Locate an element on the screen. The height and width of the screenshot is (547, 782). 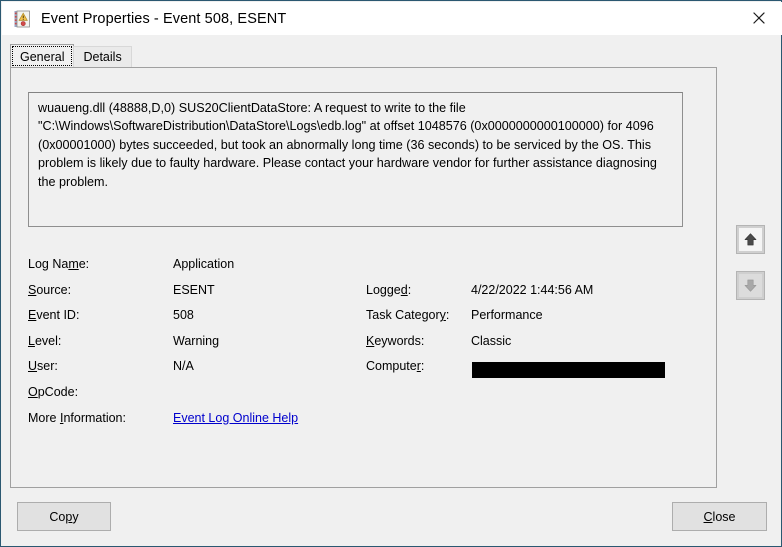
label-logged: Logged: is located at coordinates (389, 289).